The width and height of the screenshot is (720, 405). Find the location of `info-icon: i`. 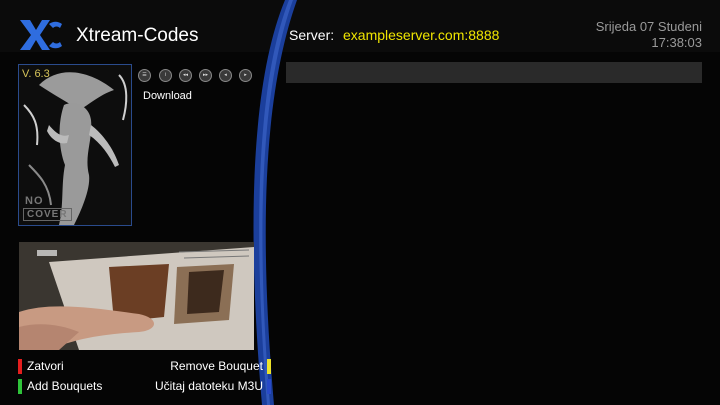

info-icon: i is located at coordinates (165, 75).